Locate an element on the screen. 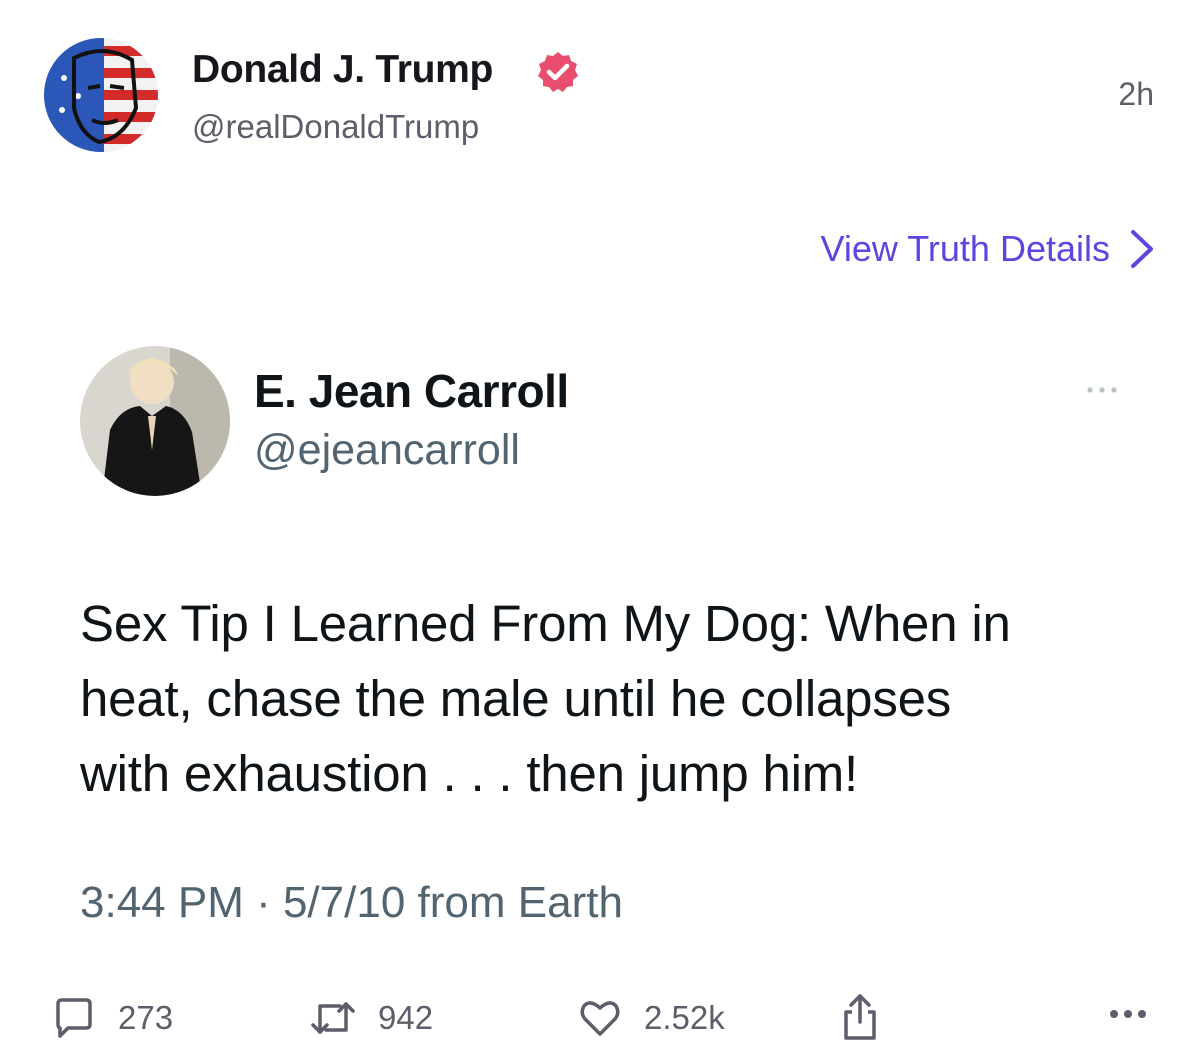 The image size is (1200, 1050). reply-count: 273 is located at coordinates (146, 1017).